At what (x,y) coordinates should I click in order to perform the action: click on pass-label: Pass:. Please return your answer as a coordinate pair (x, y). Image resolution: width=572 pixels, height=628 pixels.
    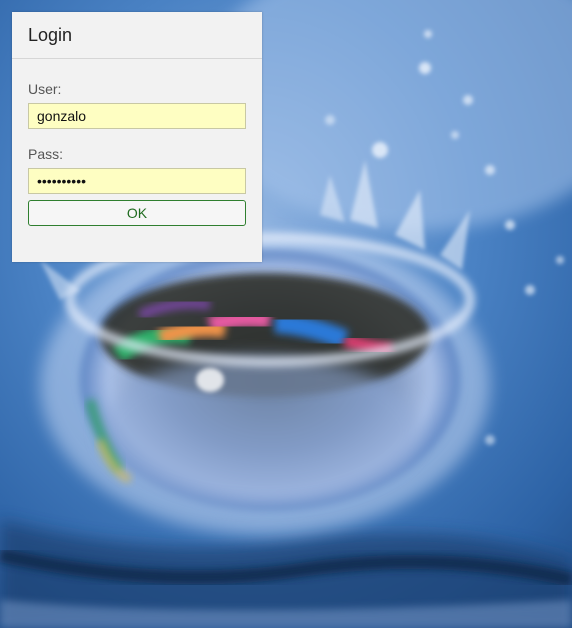
    Looking at the image, I should click on (46, 154).